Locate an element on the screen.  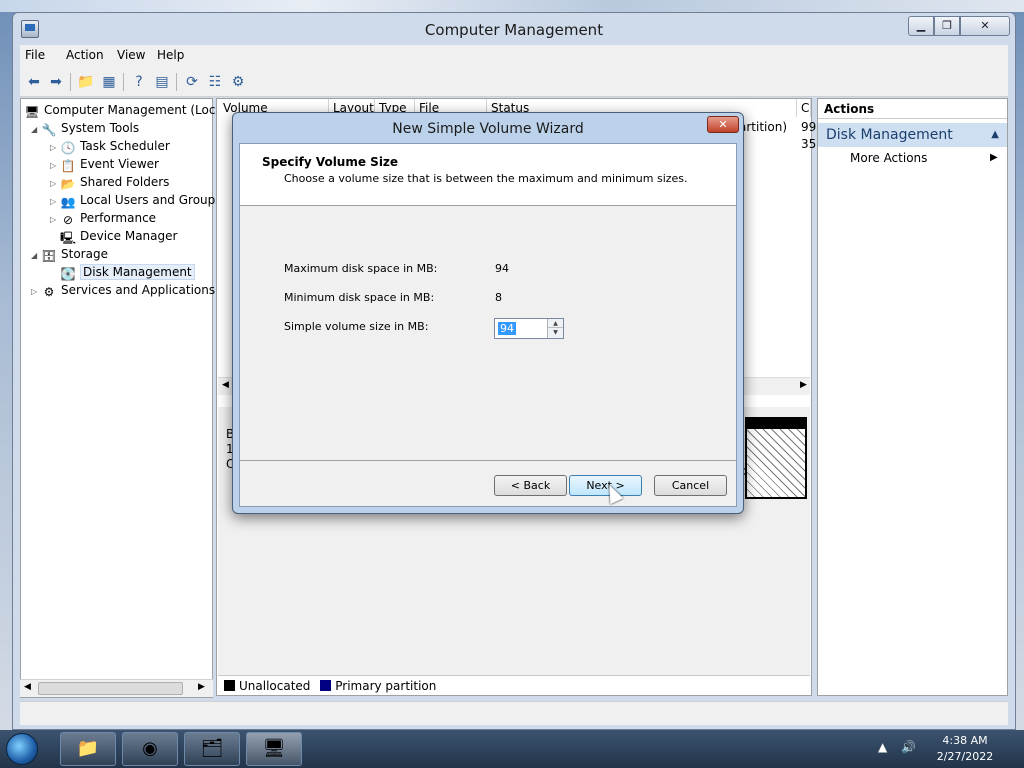
tree-item-task-scheduler: ▷ 🕓 Task Scheduler is located at coordinates (110, 146).